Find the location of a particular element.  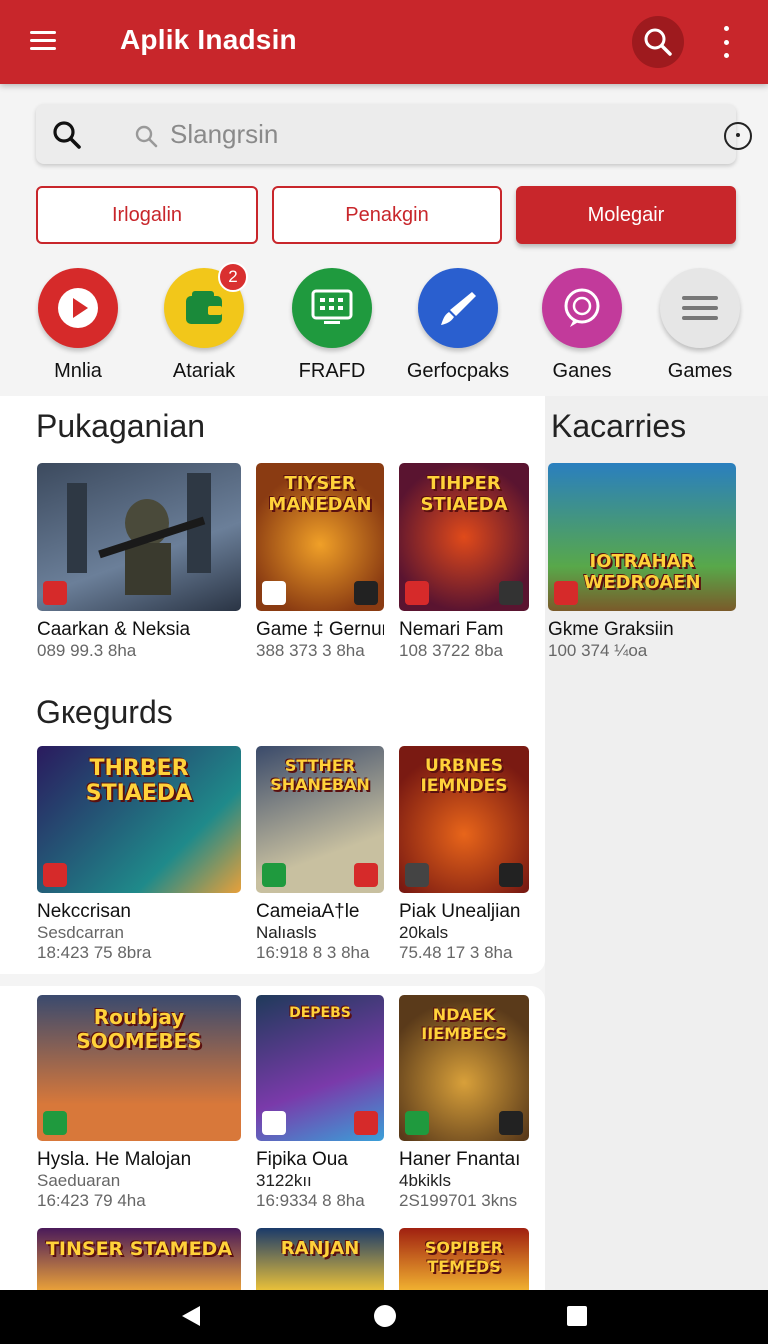

search-input is located at coordinates (430, 134).